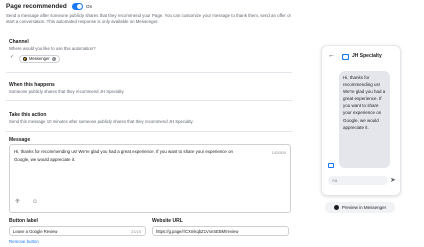 The height and width of the screenshot is (247, 424). Describe the element at coordinates (331, 165) in the screenshot. I see `sender-avatar` at that location.